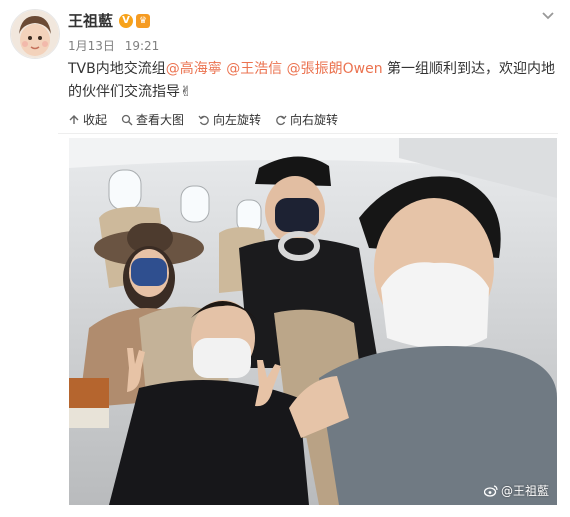 The height and width of the screenshot is (517, 570). I want to click on watermark: @王祖藍, so click(516, 490).